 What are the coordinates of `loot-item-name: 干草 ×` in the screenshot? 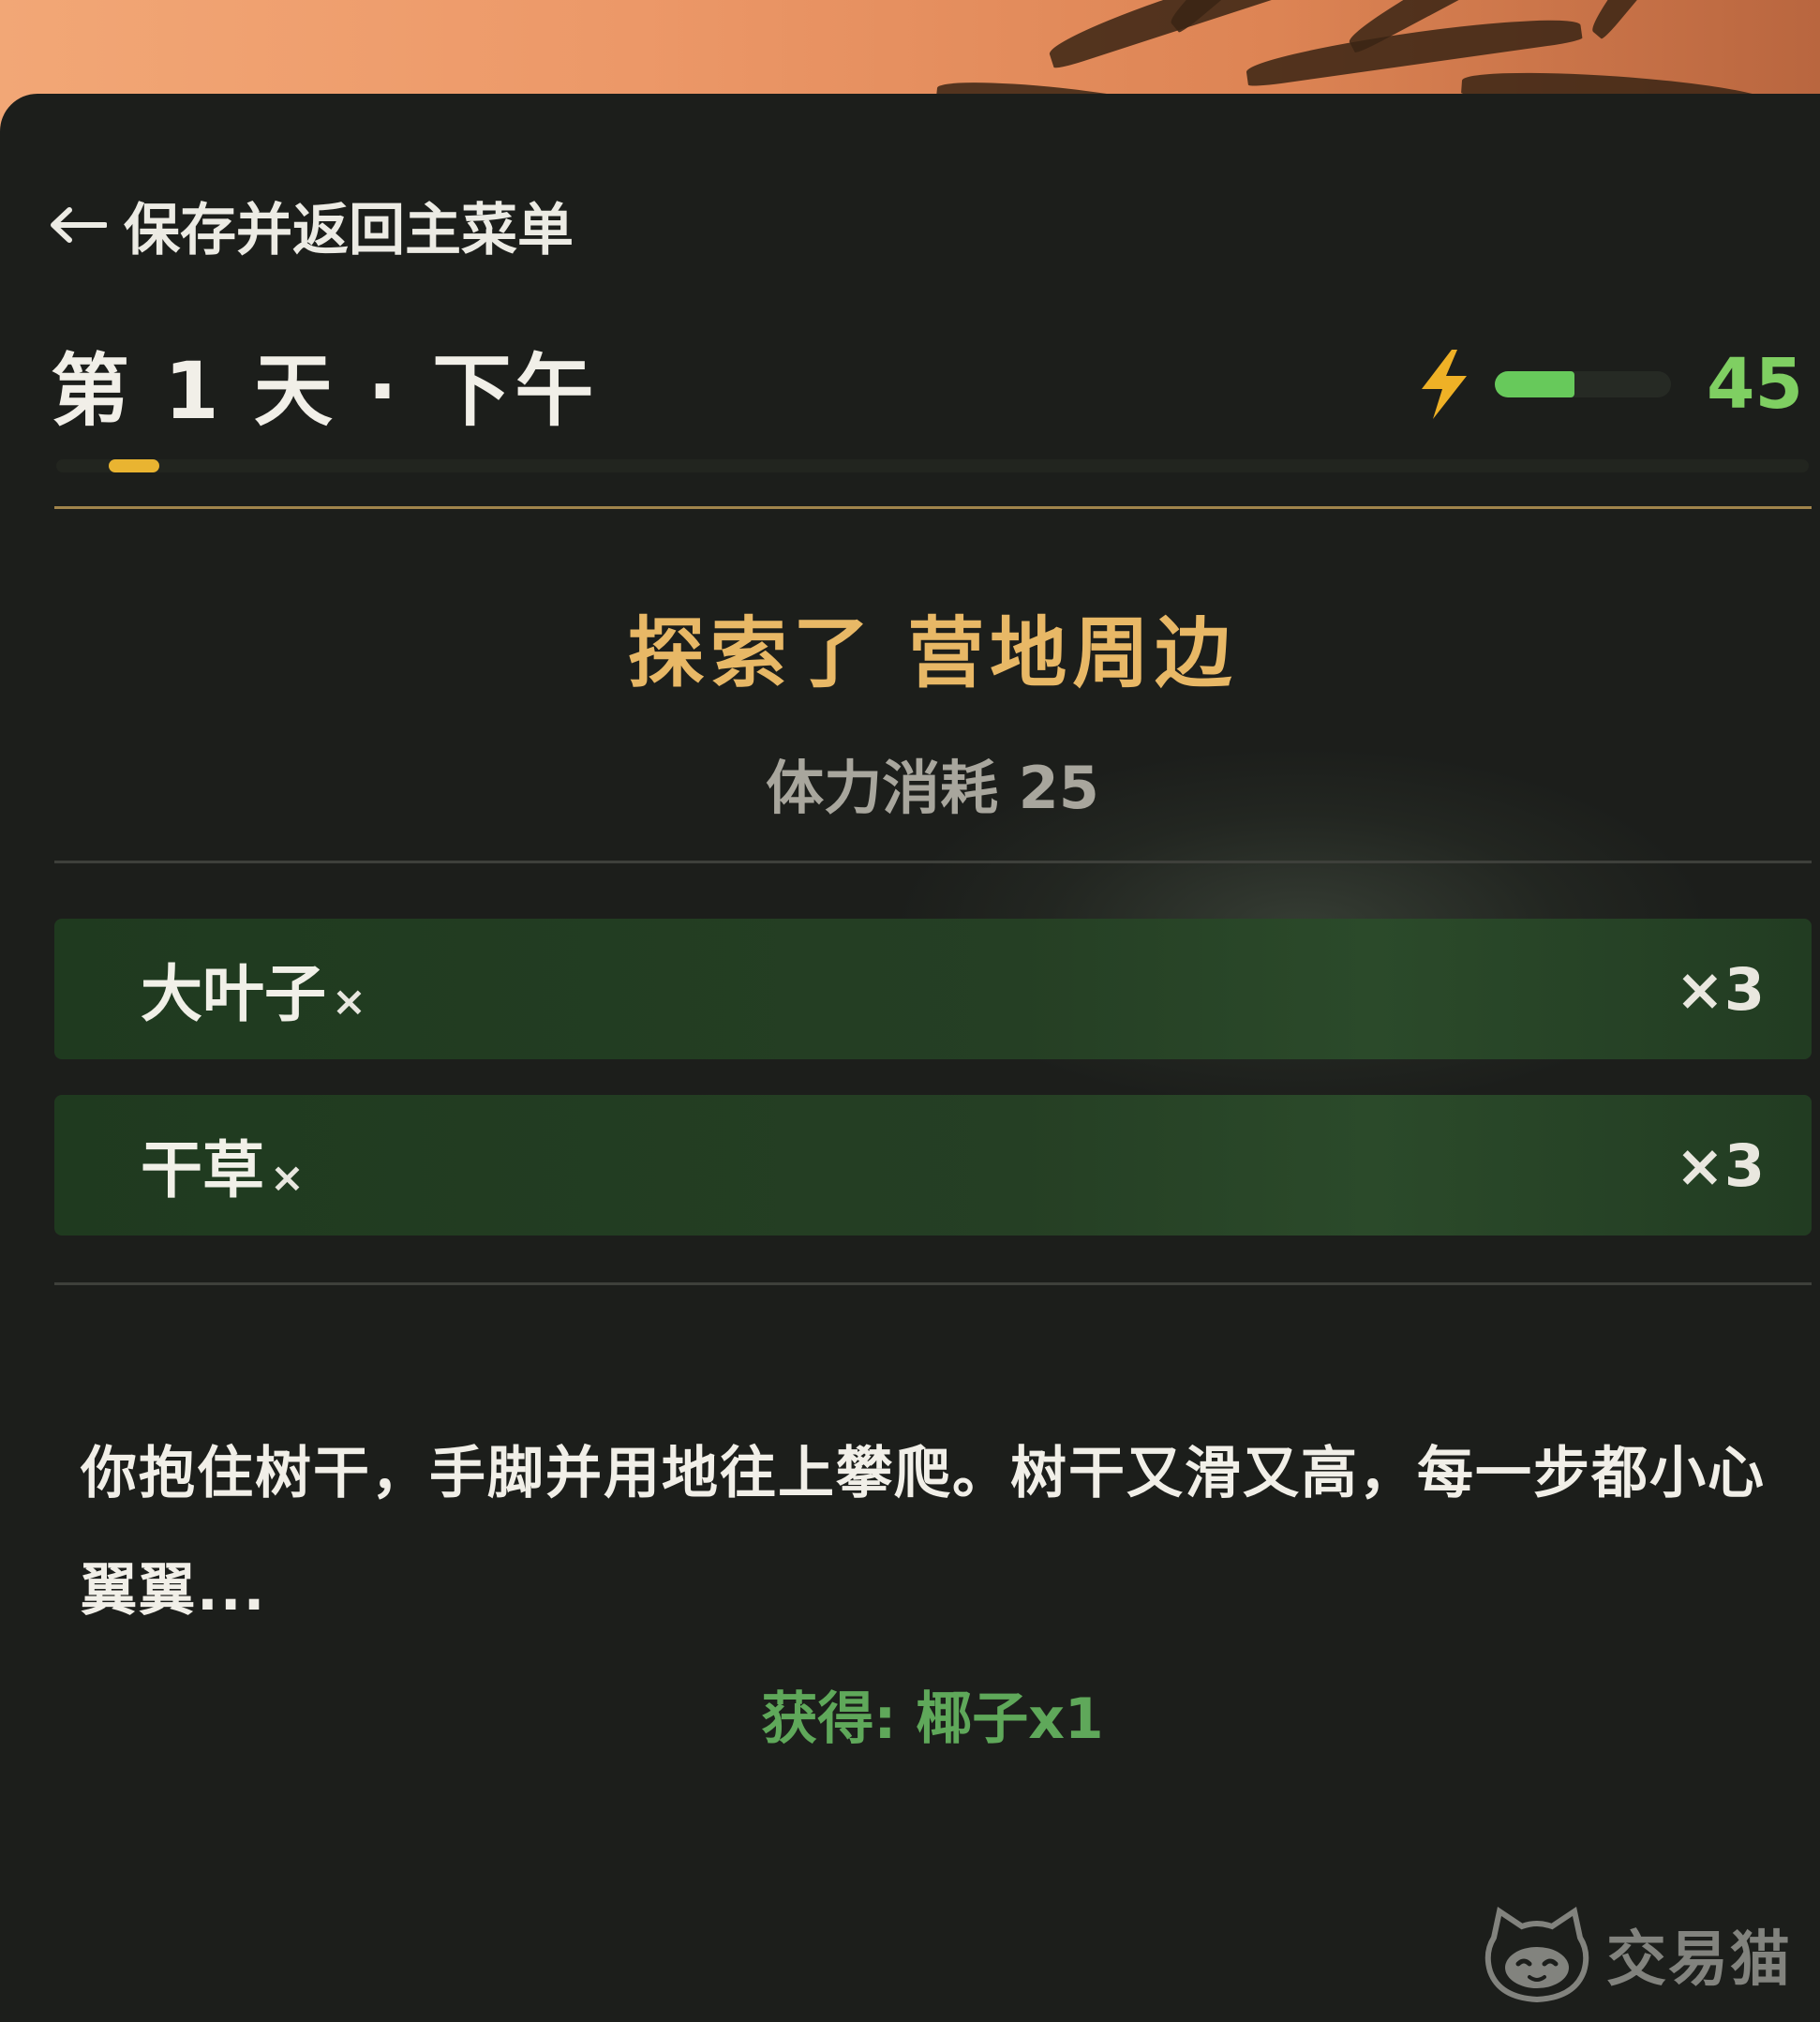 It's located at (223, 1165).